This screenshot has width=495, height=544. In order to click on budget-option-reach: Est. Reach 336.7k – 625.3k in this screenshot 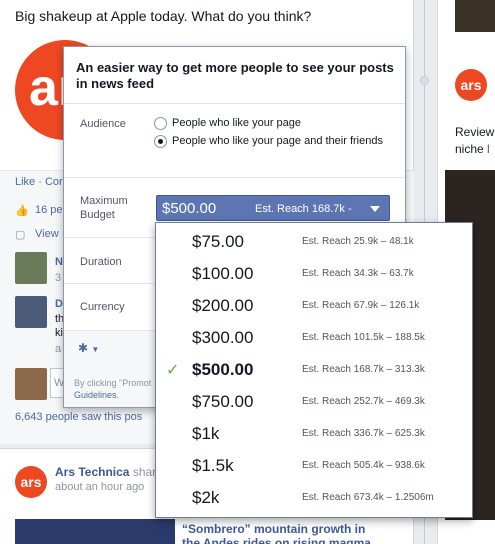, I will do `click(363, 433)`.